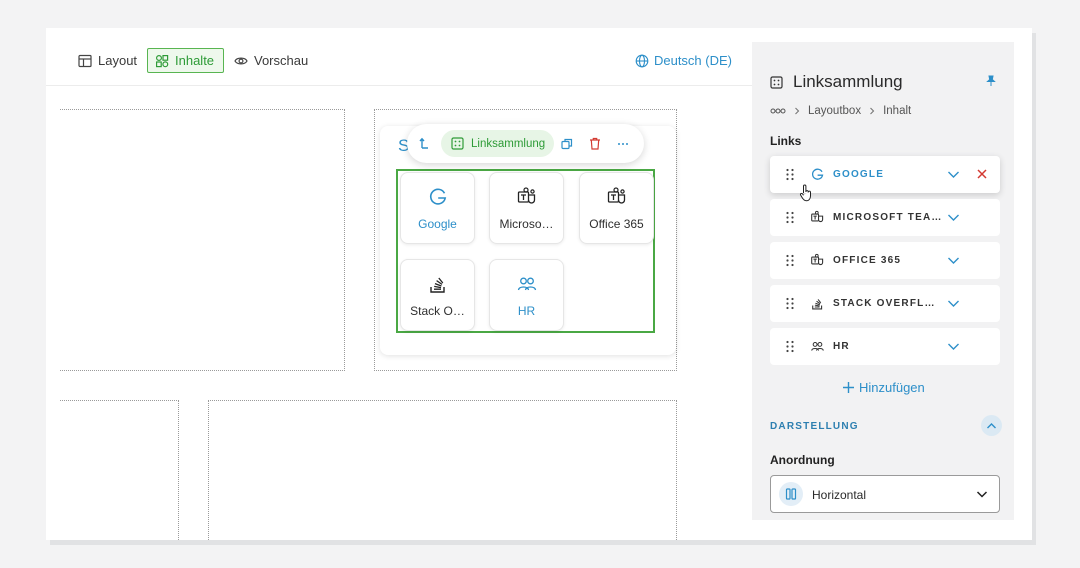 This screenshot has width=1080, height=568. Describe the element at coordinates (802, 460) in the screenshot. I see `arrangement-heading: Anordnung` at that location.